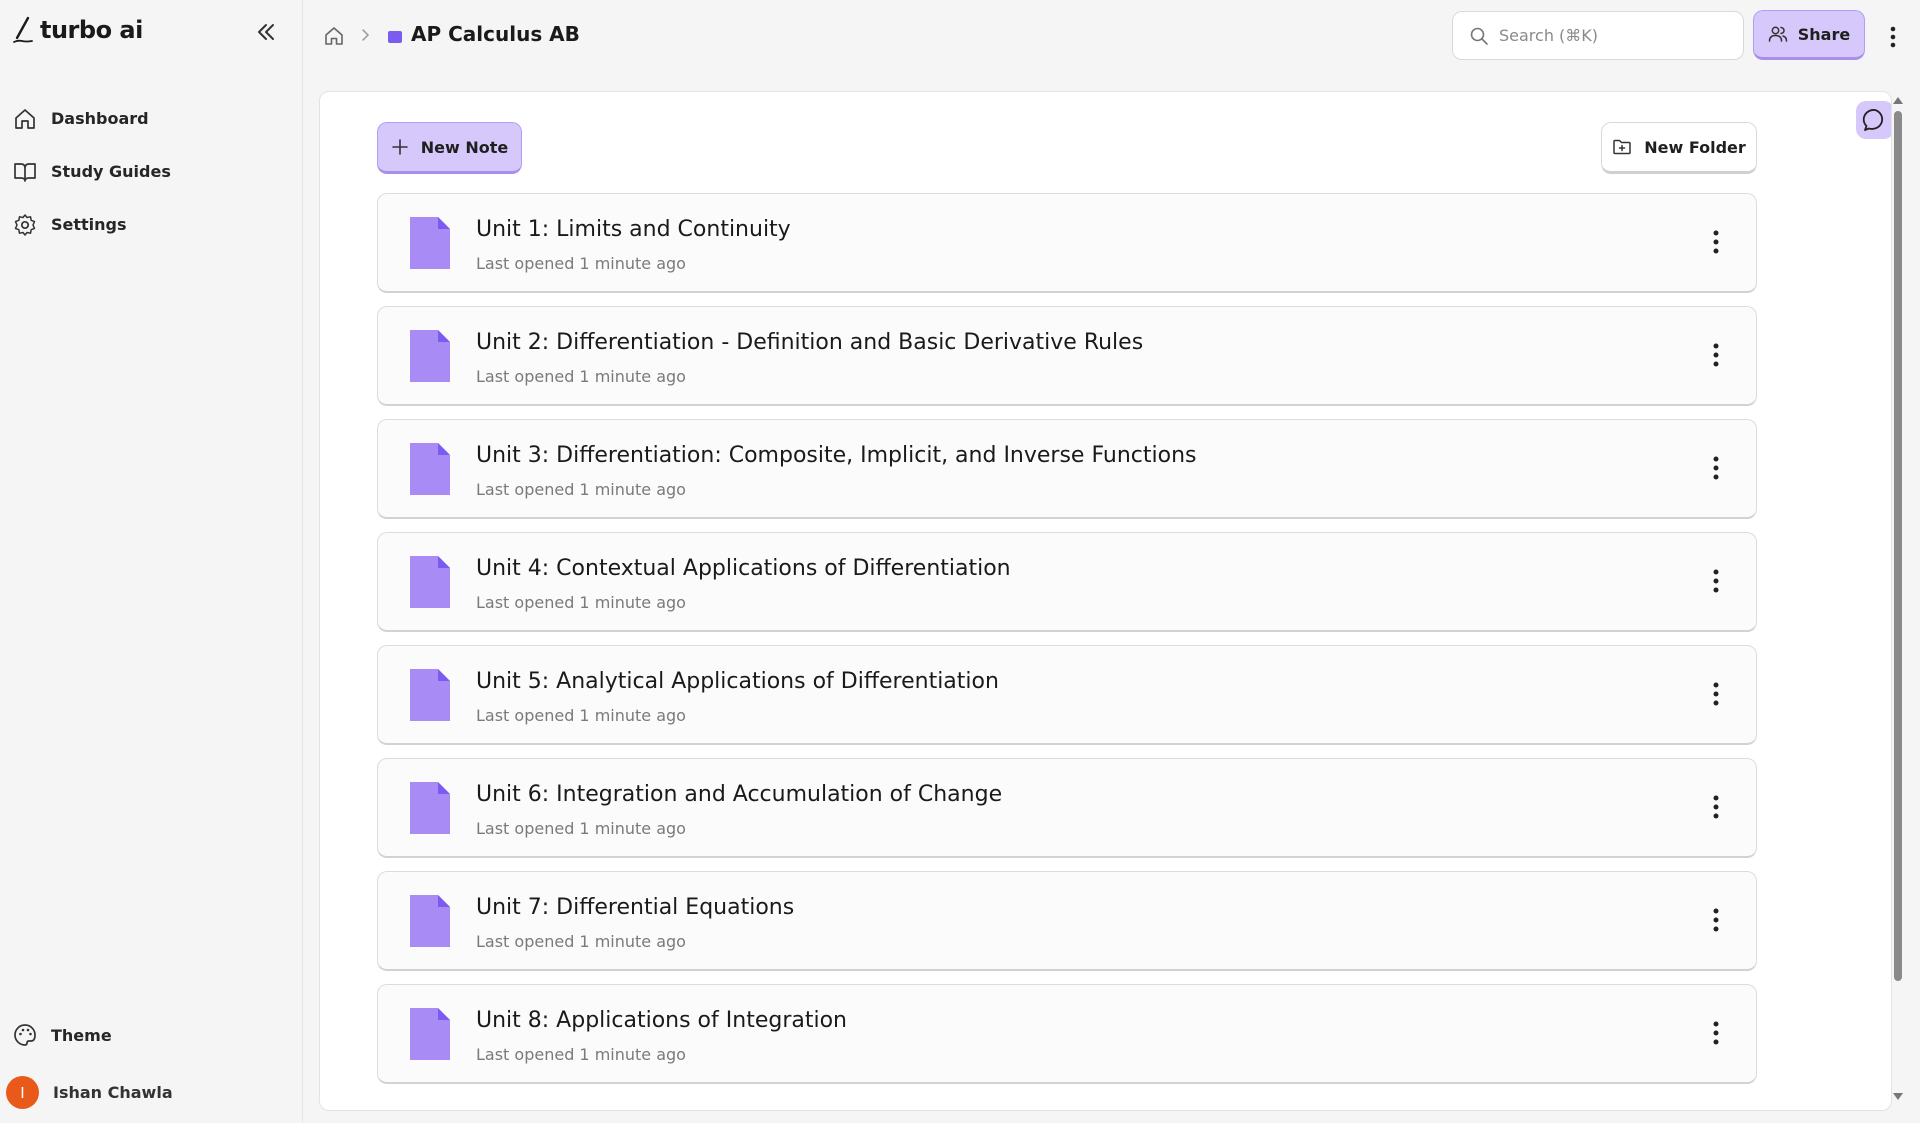 The image size is (1920, 1123). I want to click on note-title: Unit 7: Differential Equations, so click(635, 907).